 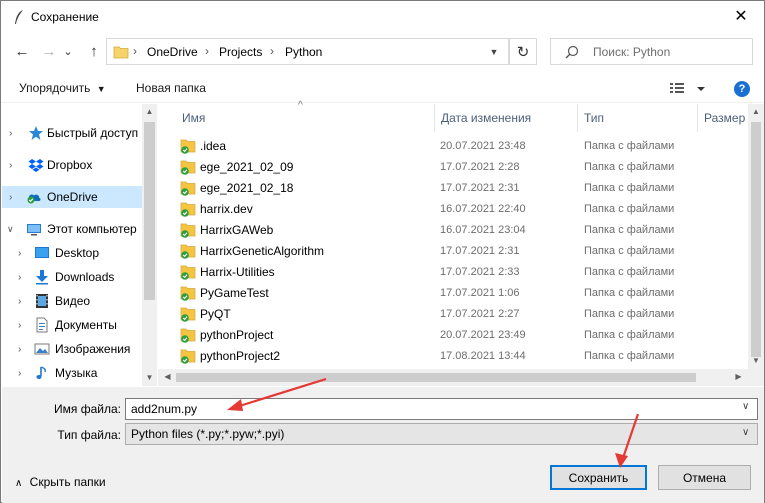 I want to click on search-placeholder: Поиск: Python, so click(x=632, y=52).